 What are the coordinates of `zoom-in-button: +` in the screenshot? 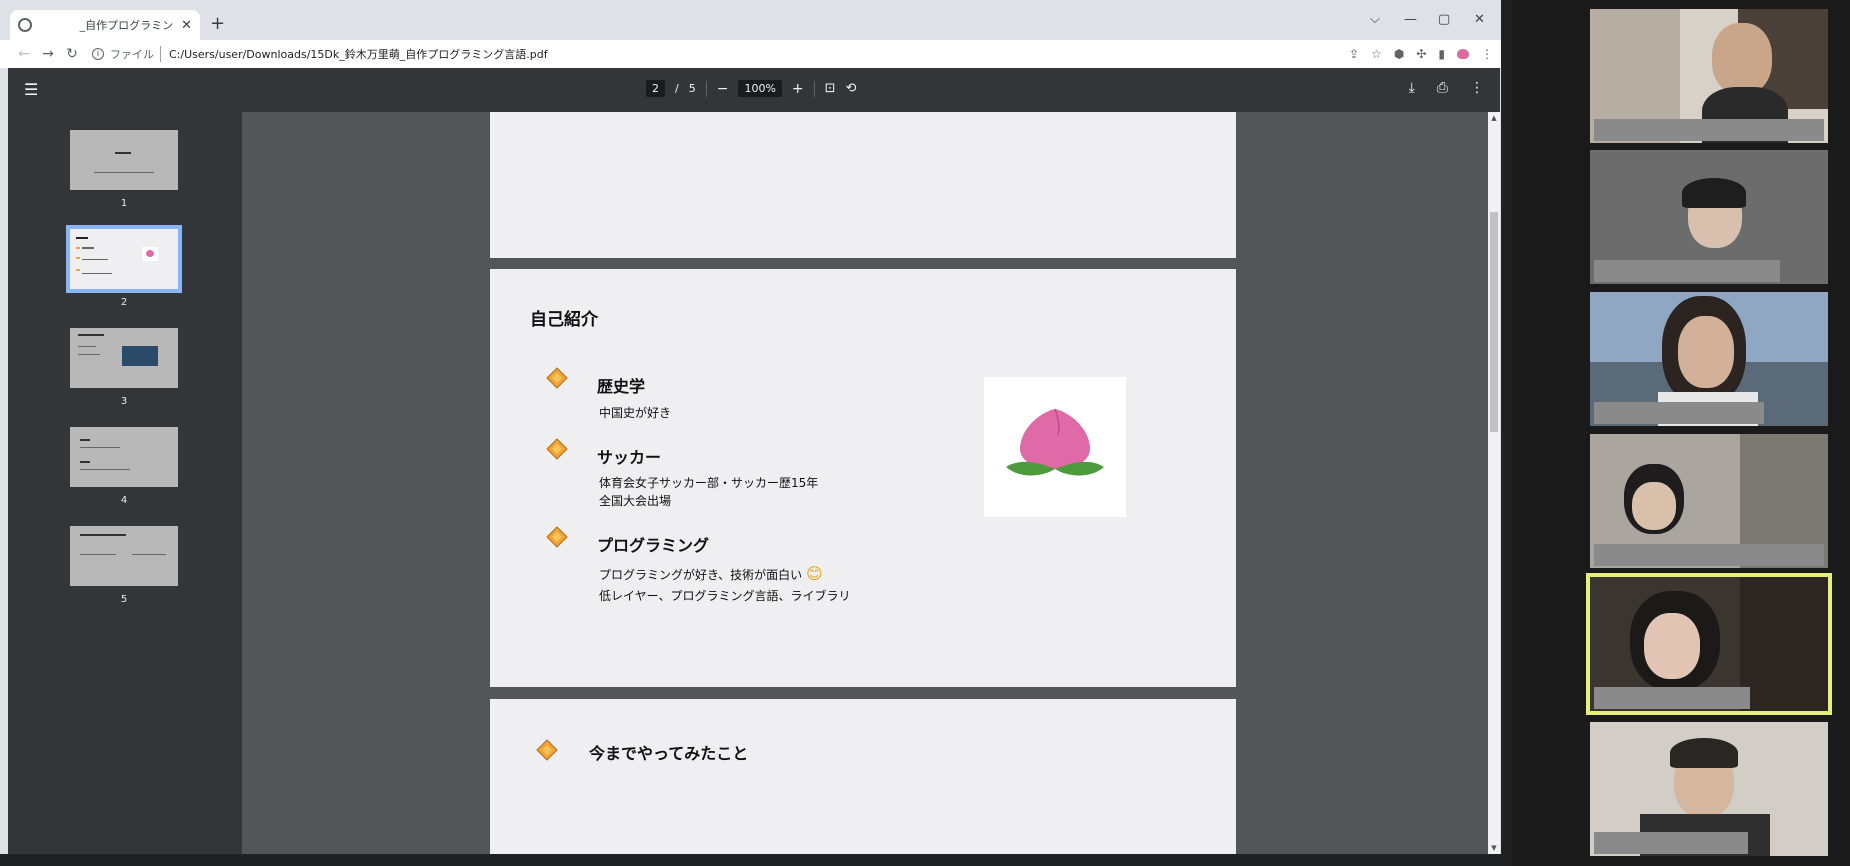 It's located at (798, 89).